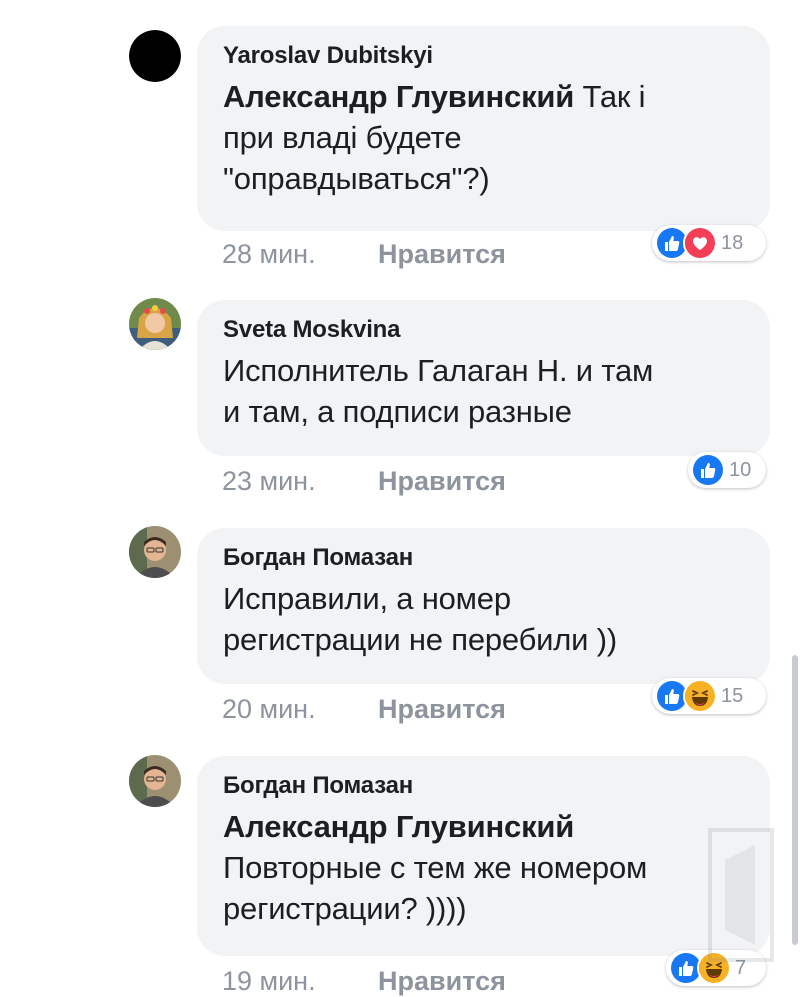  What do you see at coordinates (367, 598) in the screenshot?
I see `comment-text-line: Исправили, а номер` at bounding box center [367, 598].